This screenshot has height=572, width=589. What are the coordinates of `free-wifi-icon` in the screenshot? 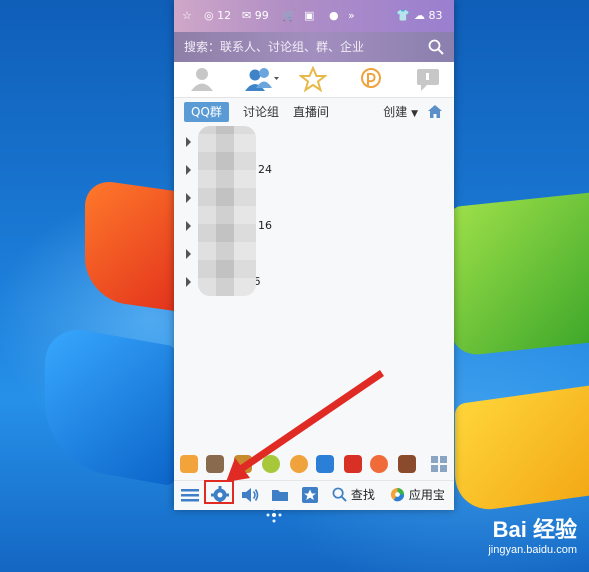 It's located at (299, 464).